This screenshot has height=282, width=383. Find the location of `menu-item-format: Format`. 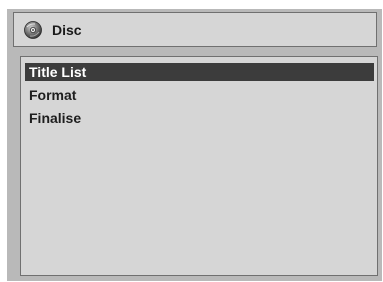

menu-item-format: Format is located at coordinates (199, 95).